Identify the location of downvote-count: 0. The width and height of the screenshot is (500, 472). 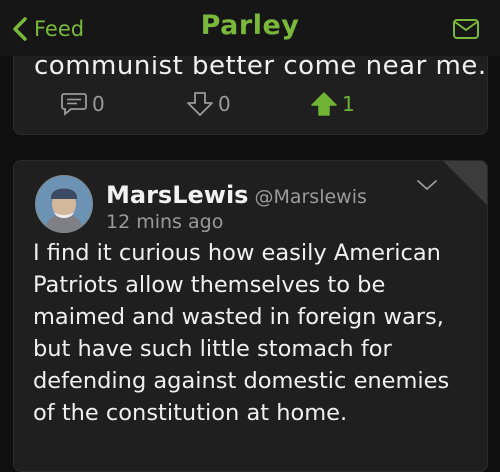
(224, 104).